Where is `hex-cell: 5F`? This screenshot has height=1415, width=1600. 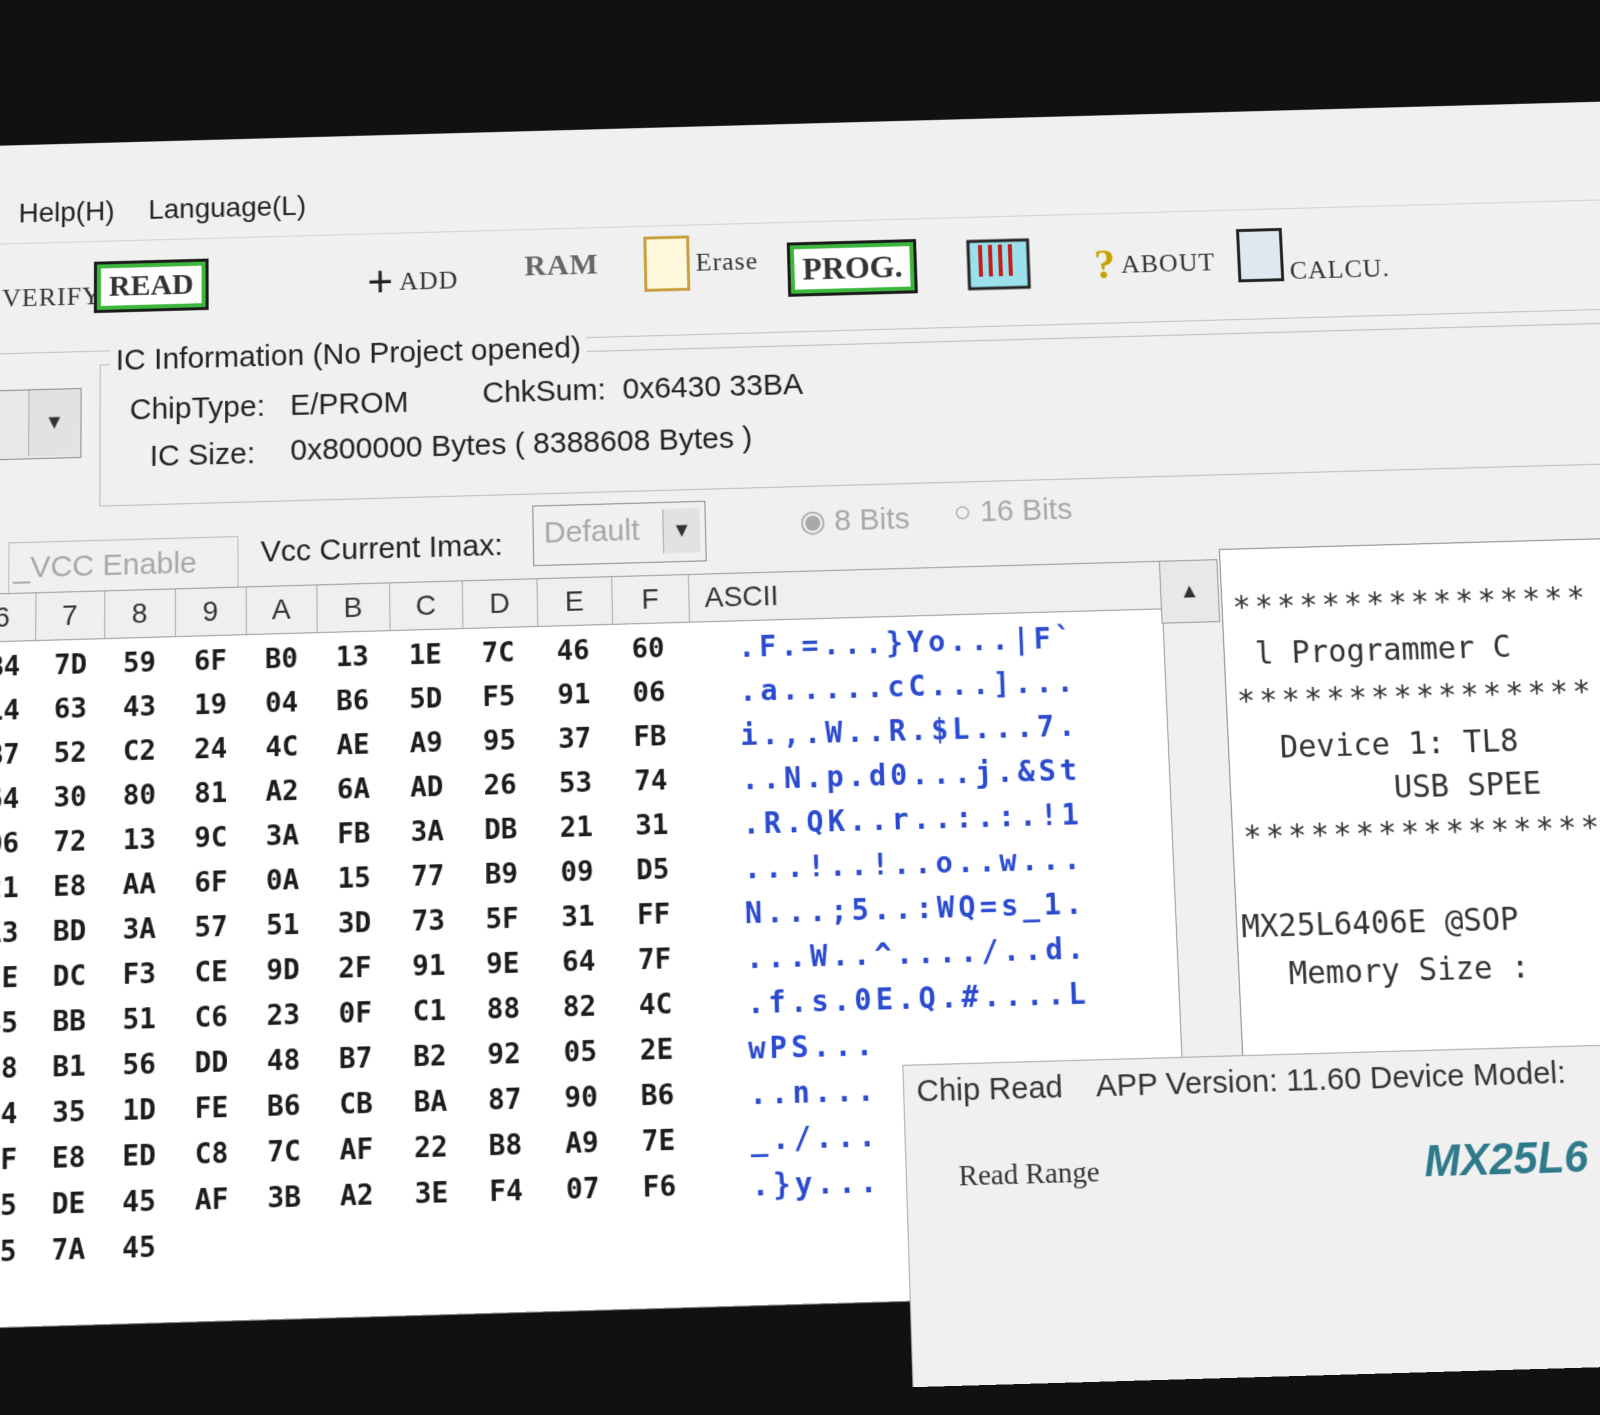
hex-cell: 5F is located at coordinates (502, 919).